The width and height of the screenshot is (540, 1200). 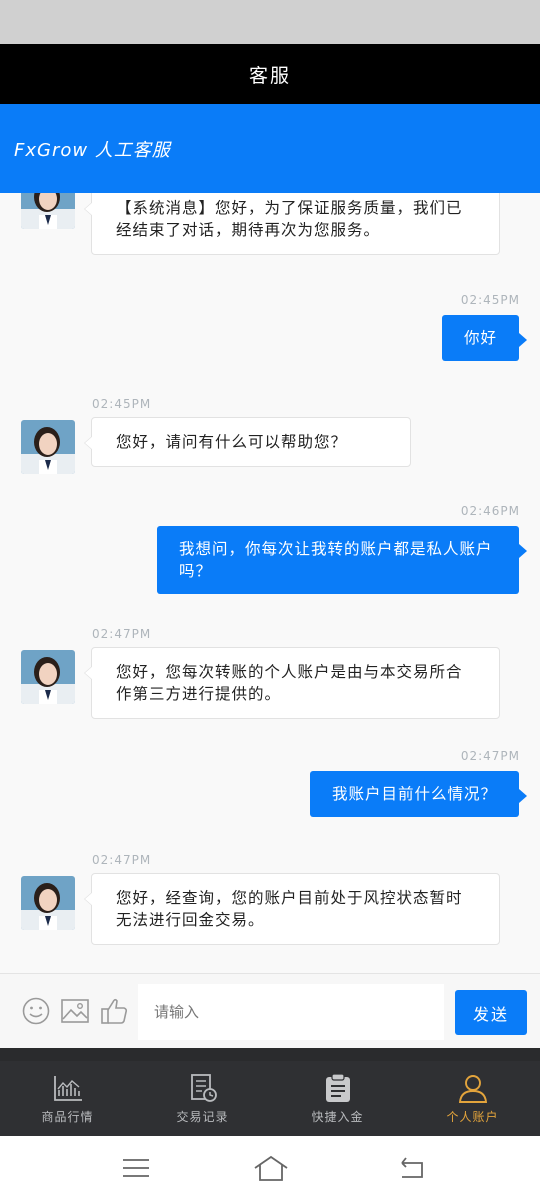 I want to click on nav-item-quick-deposit: 快捷入金, so click(x=337, y=1098).